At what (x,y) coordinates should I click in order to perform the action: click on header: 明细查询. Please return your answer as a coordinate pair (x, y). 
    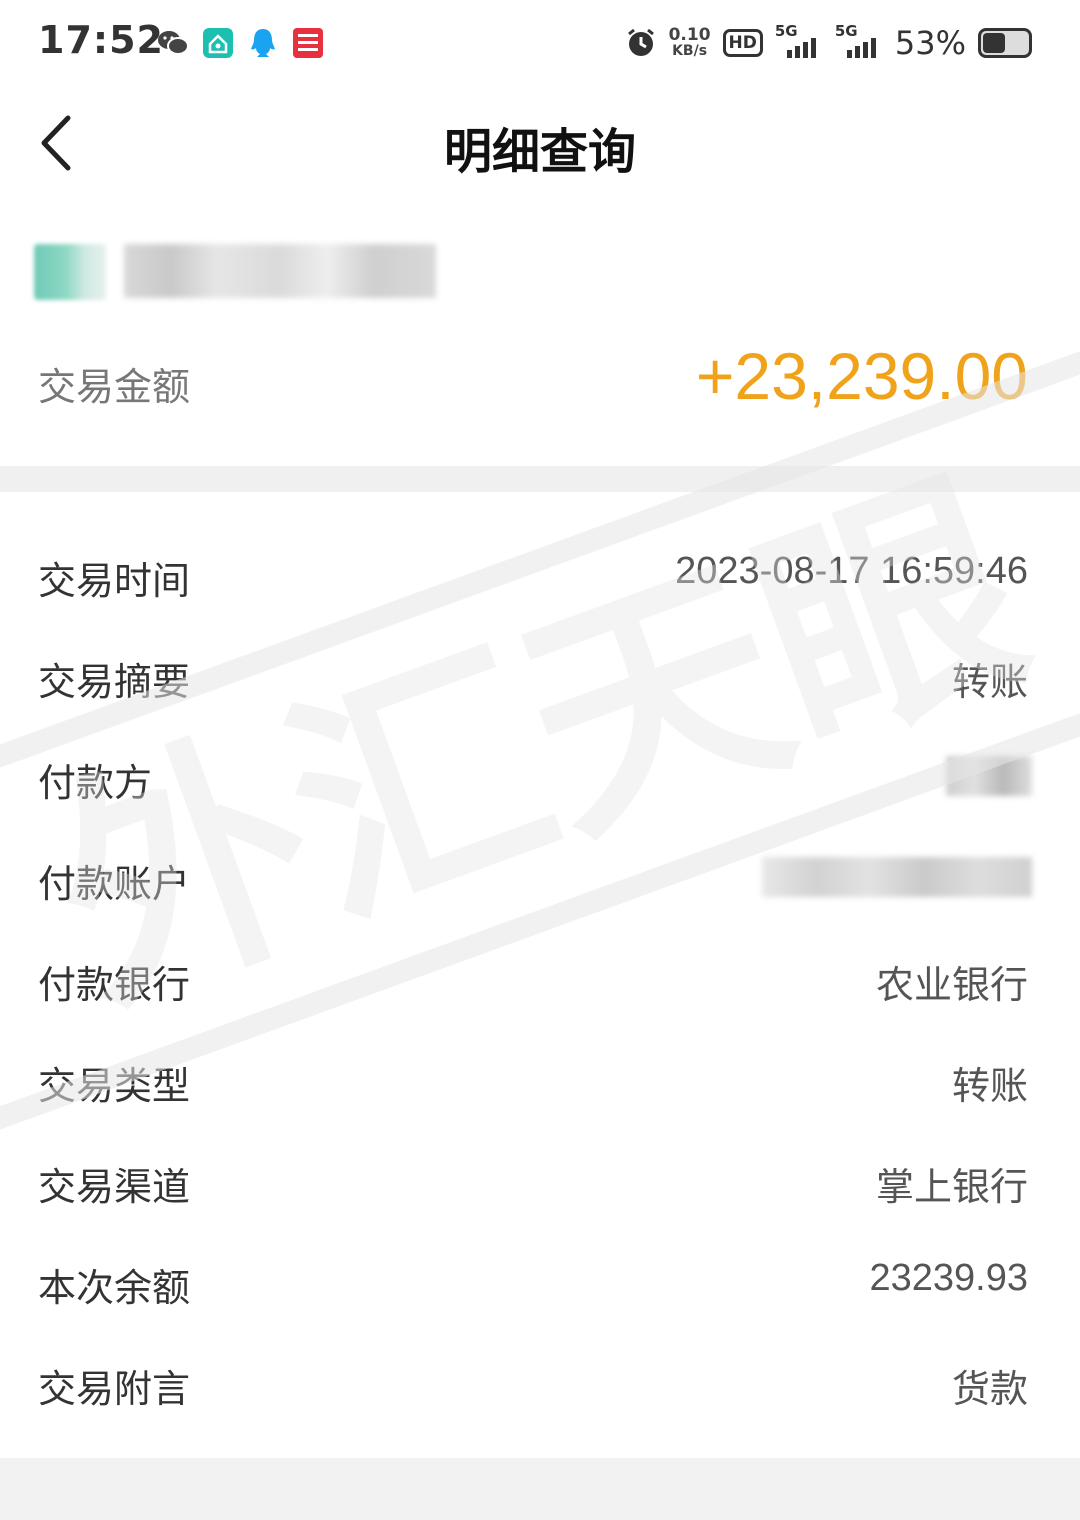
    Looking at the image, I should click on (540, 146).